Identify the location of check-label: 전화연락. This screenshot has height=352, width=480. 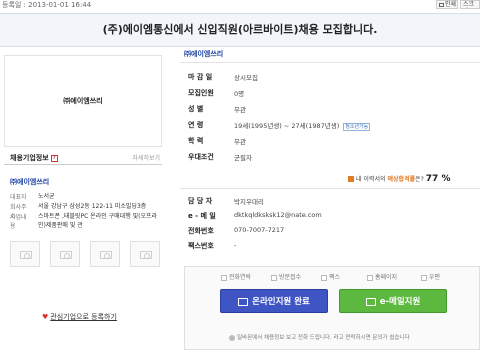
(240, 277).